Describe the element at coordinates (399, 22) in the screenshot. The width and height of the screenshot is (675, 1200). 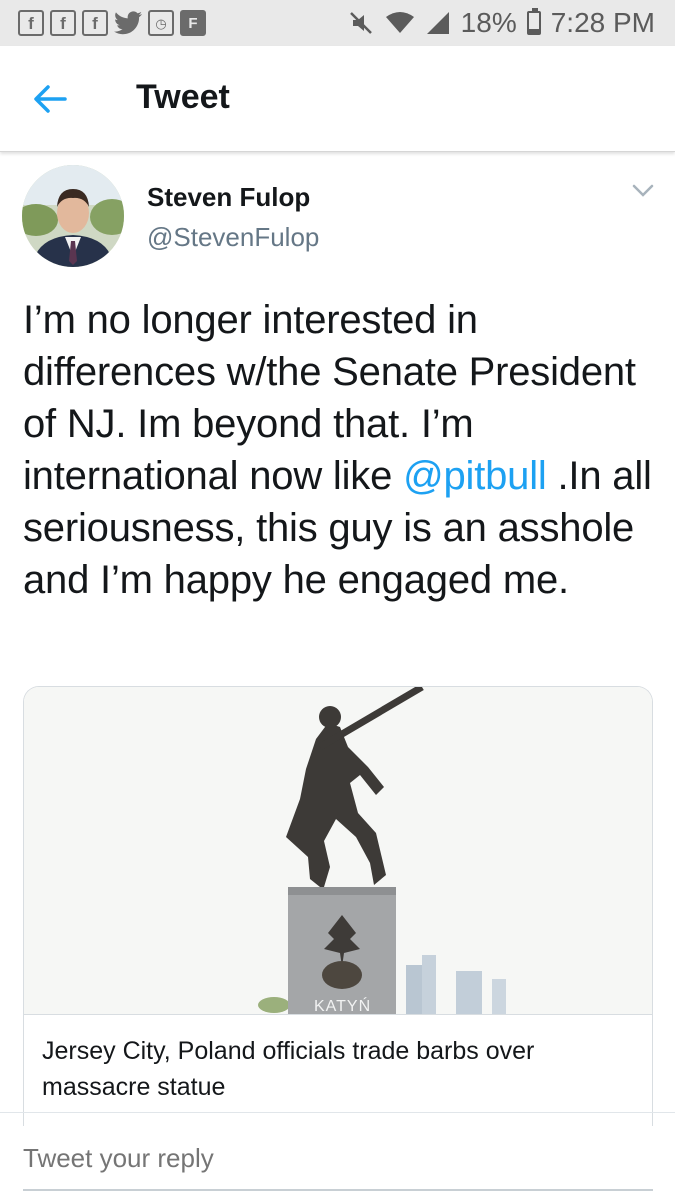
I see `wifi-icon` at that location.